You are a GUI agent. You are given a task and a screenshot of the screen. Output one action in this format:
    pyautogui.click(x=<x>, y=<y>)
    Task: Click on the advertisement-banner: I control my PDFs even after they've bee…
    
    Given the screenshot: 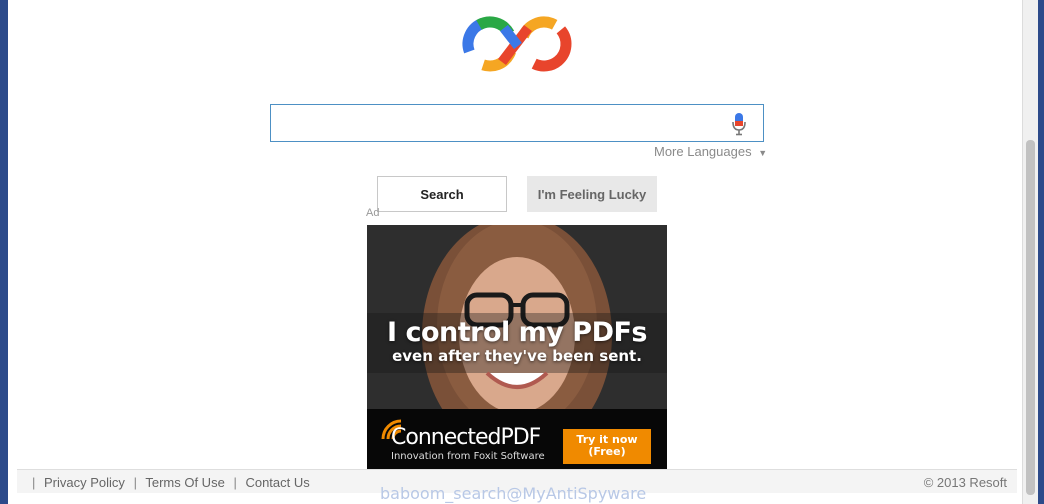 What is the action you would take?
    pyautogui.click(x=517, y=347)
    